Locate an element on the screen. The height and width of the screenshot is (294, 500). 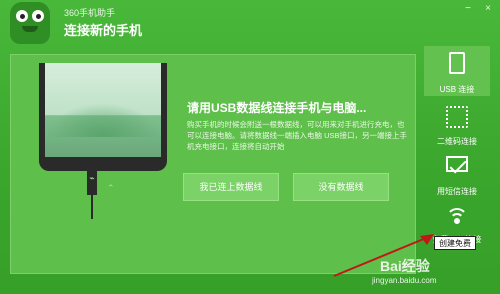
wifi-icon is located at coordinates (457, 219).